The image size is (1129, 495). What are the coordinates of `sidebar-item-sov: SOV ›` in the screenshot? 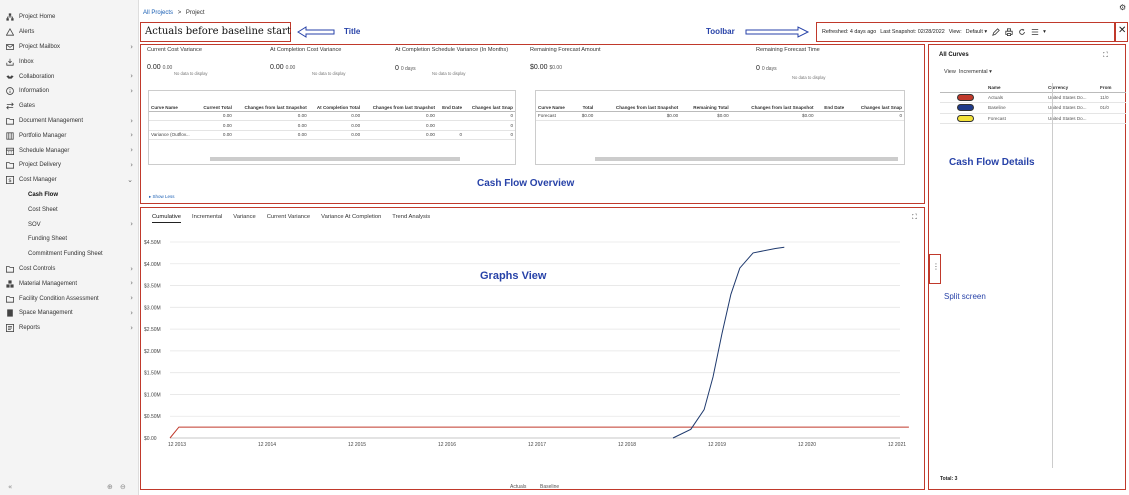 It's located at (69, 224).